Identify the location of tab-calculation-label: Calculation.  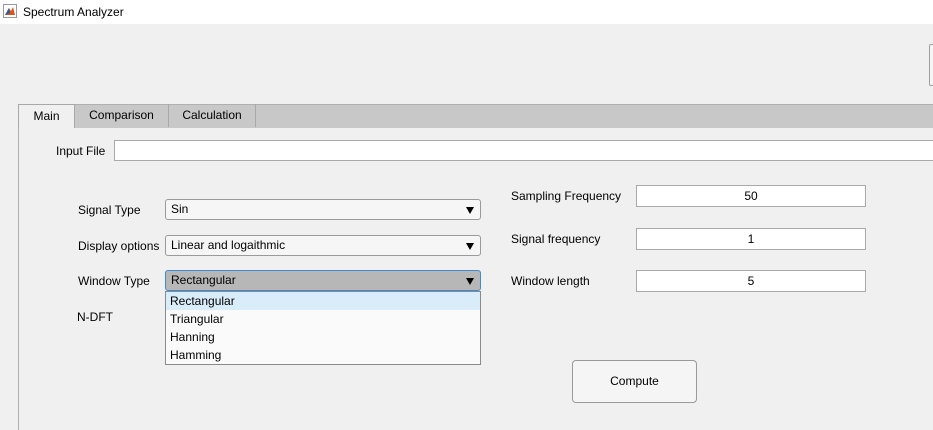
(212, 115).